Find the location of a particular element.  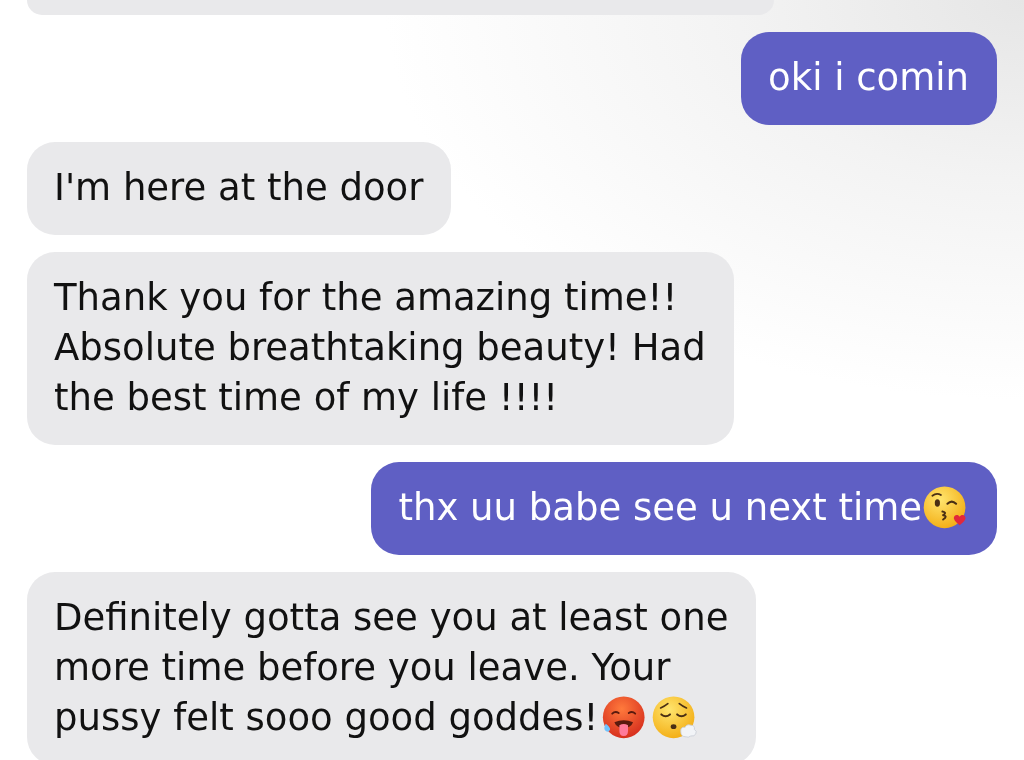

message-text: Definitely gotta see you at least one is located at coordinates (391, 618).